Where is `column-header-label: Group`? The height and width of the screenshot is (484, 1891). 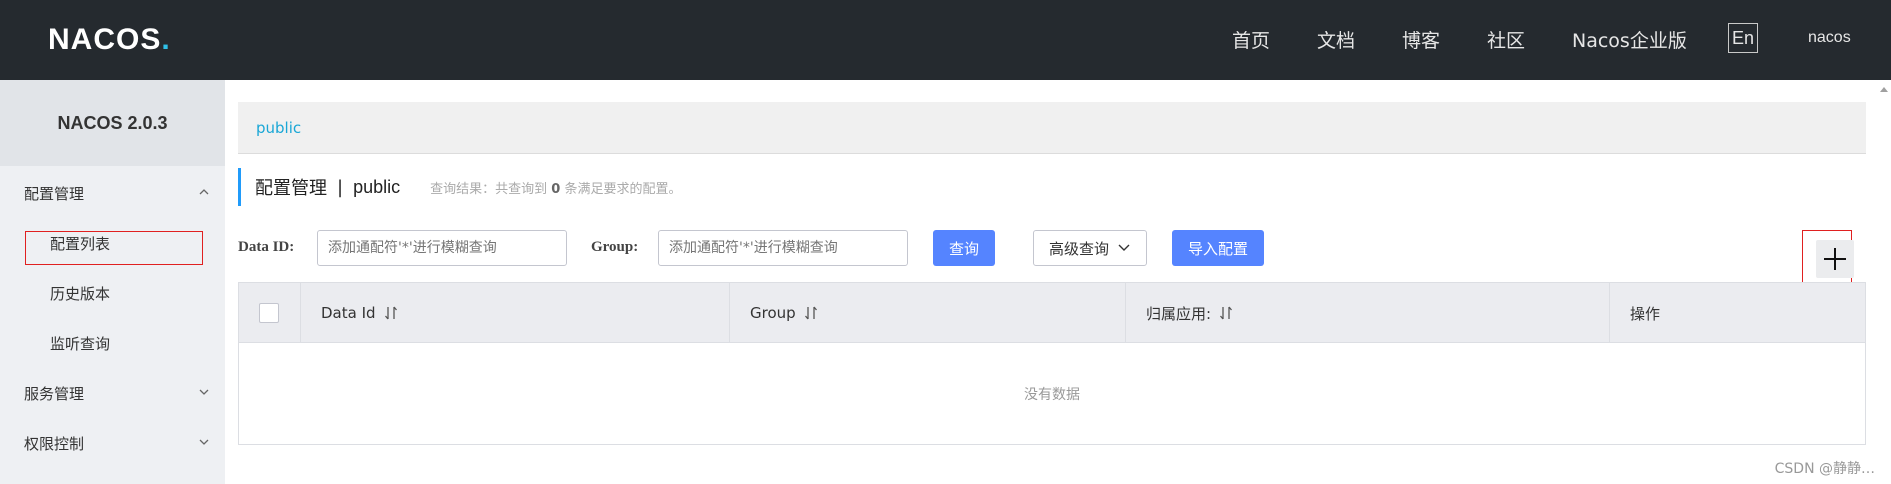
column-header-label: Group is located at coordinates (773, 313).